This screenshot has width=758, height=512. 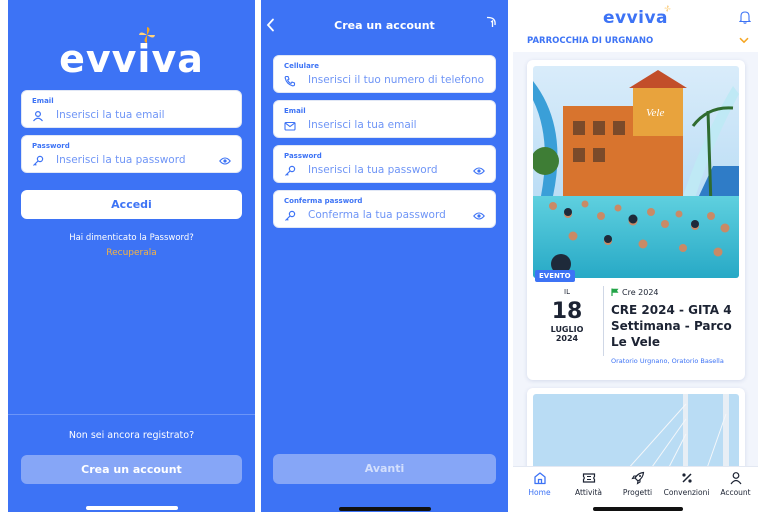 I want to click on event-tag: EVENTO, so click(x=555, y=276).